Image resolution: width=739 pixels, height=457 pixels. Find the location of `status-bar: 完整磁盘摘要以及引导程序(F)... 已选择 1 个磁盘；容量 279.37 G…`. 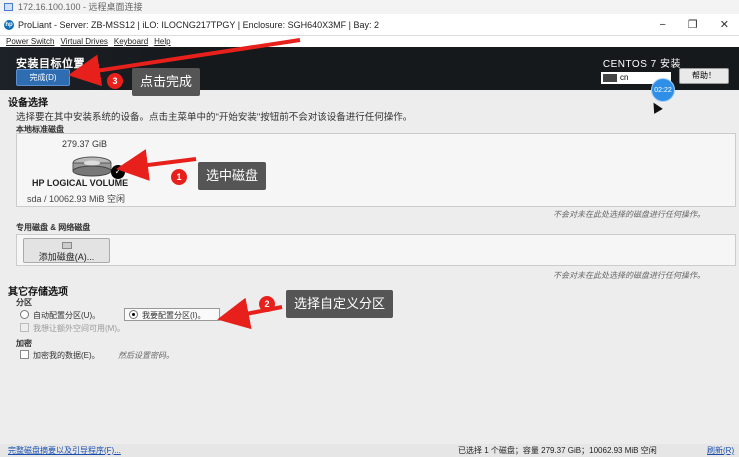

status-bar: 完整磁盘摘要以及引导程序(F)... 已选择 1 个磁盘；容量 279.37 G… is located at coordinates (369, 450).